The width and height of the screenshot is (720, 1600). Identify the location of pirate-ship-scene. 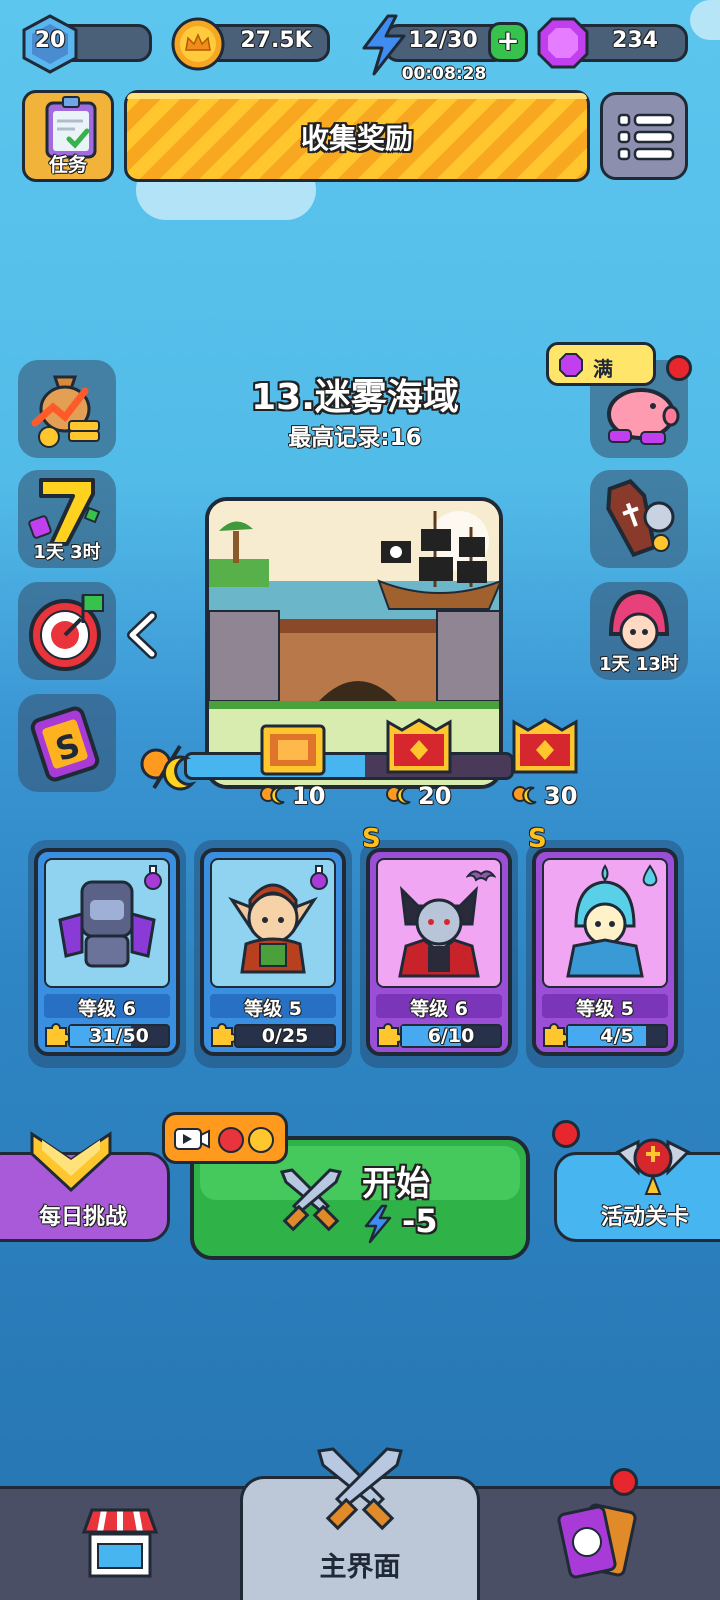
(354, 643).